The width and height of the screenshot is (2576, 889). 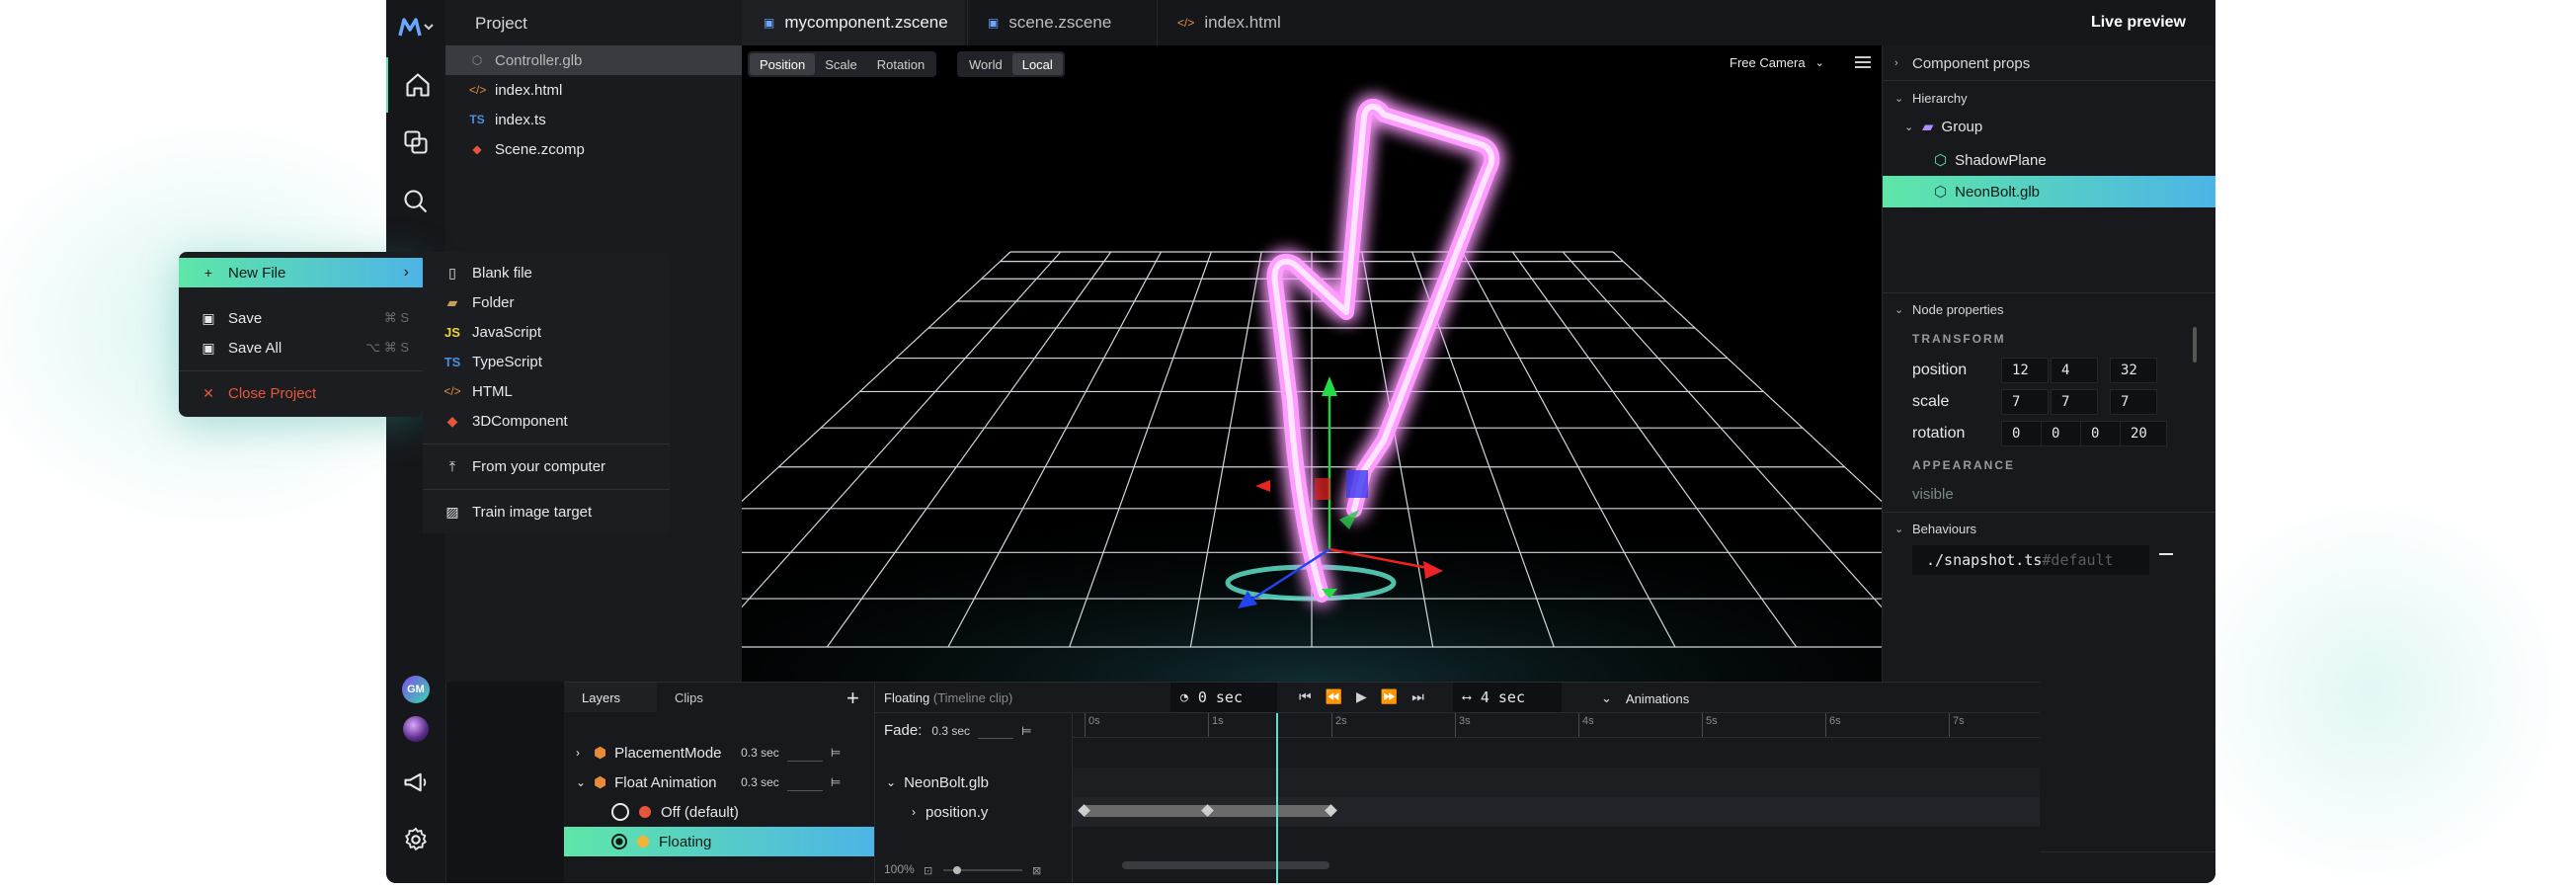 What do you see at coordinates (1276, 798) in the screenshot?
I see `playhead` at bounding box center [1276, 798].